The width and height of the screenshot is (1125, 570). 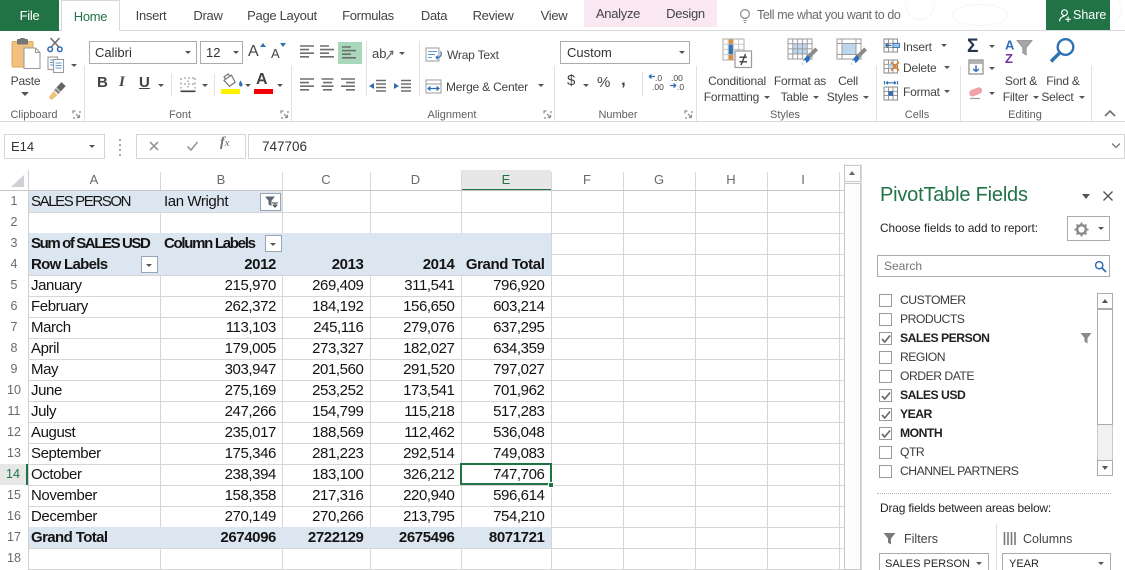 I want to click on svg-text: .0, so click(x=680, y=87).